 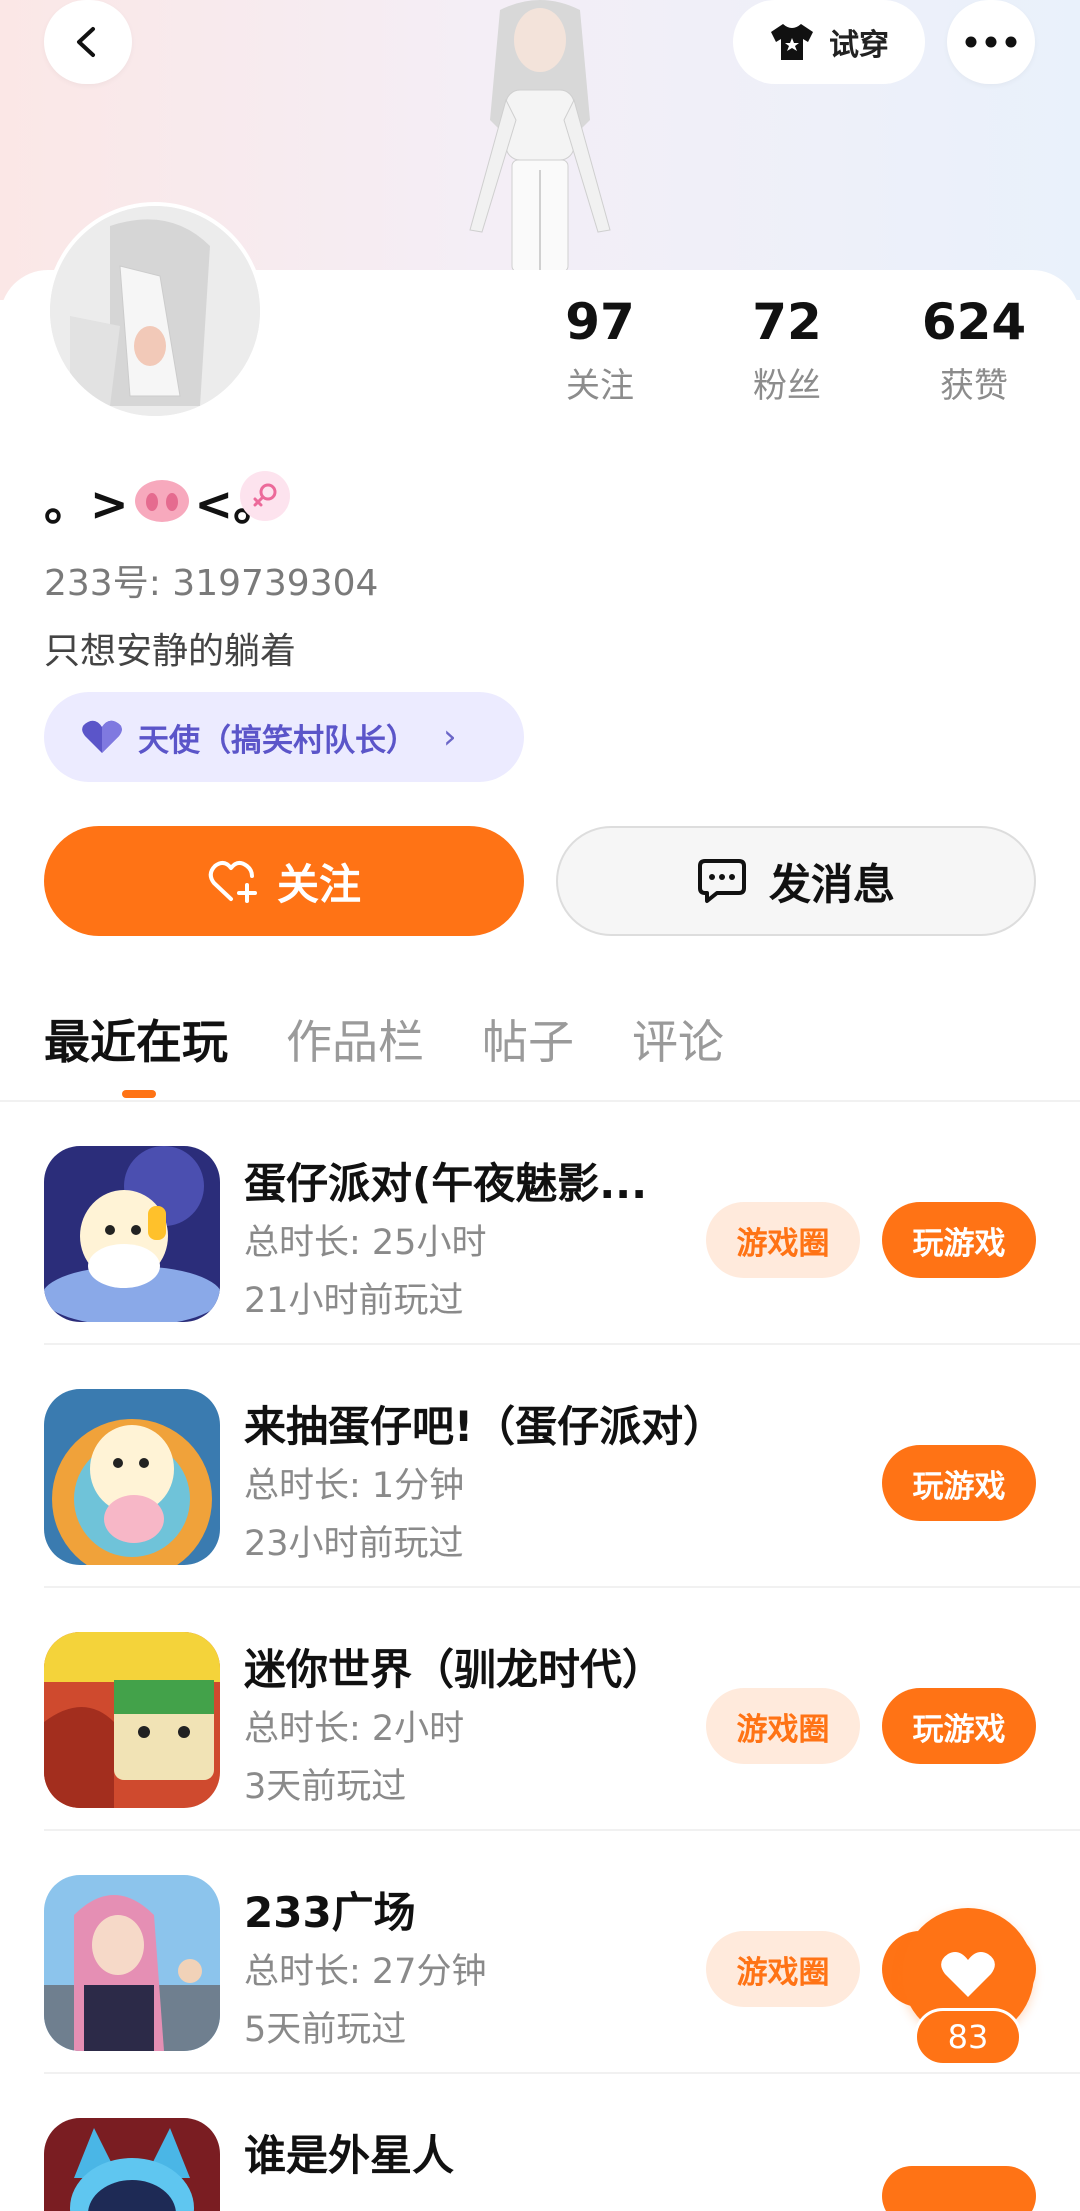 What do you see at coordinates (132, 1720) in the screenshot?
I see `game-icon-mini-world` at bounding box center [132, 1720].